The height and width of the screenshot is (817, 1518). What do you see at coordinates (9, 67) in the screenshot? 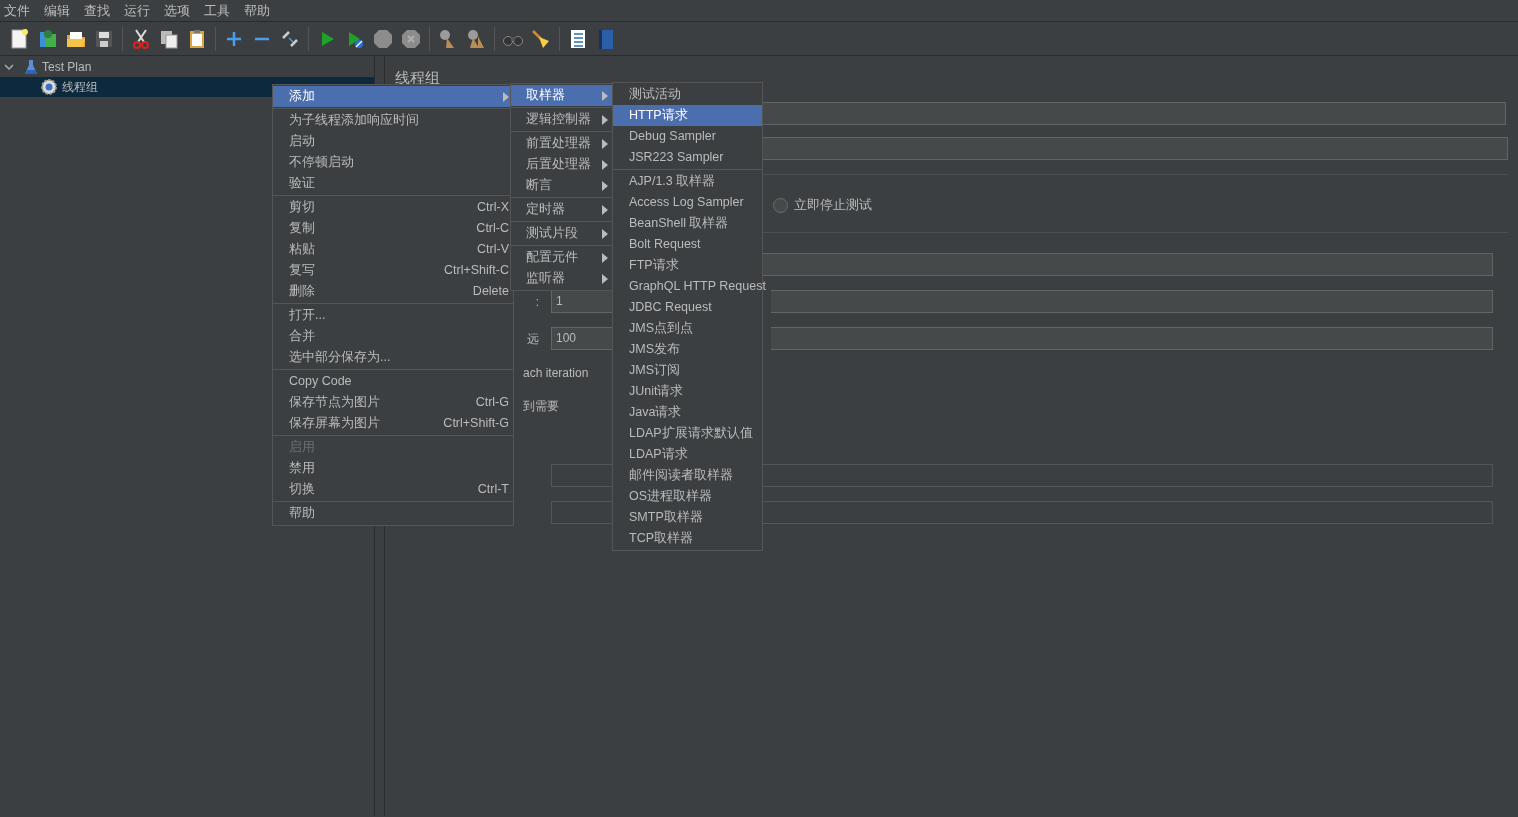
I see `chevron-icon` at bounding box center [9, 67].